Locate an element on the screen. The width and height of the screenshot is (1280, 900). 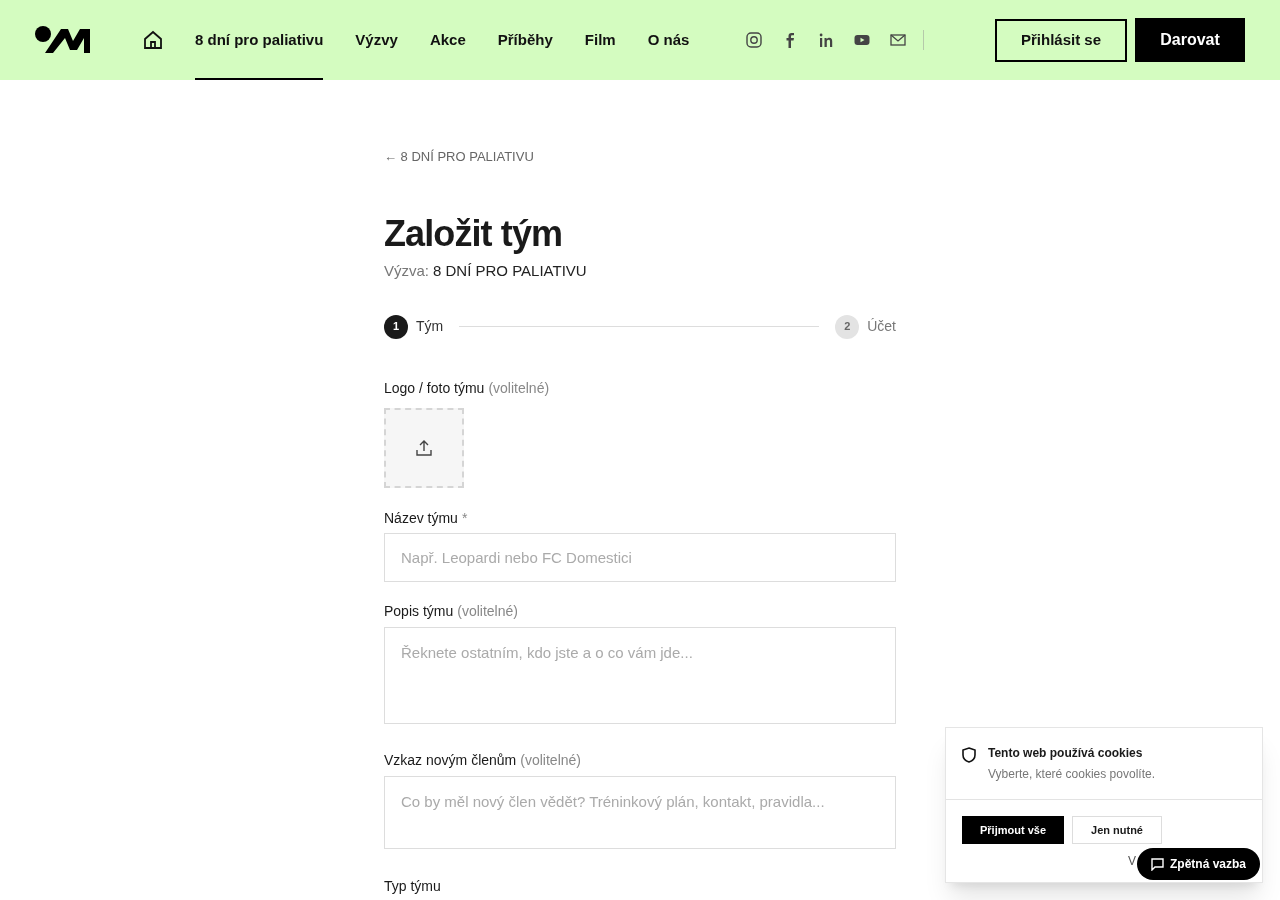
field-label: Logo / foto týmu is located at coordinates (434, 388).